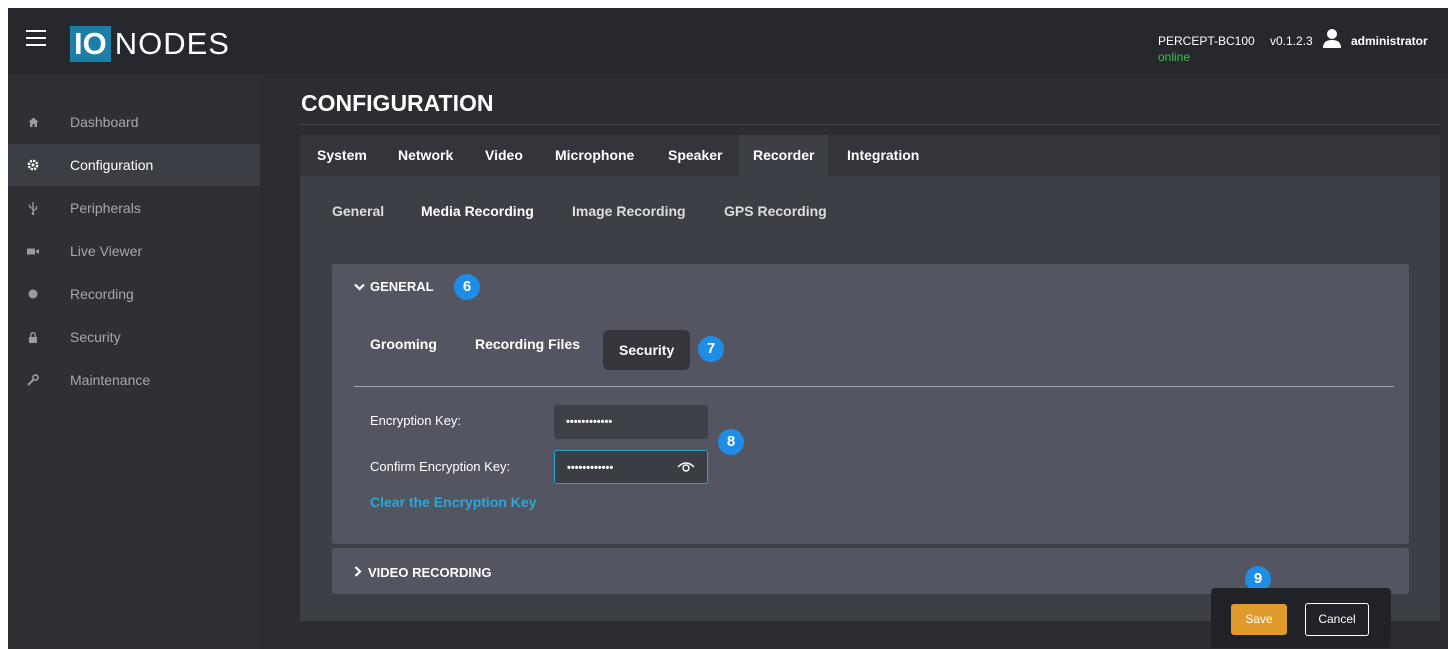 Image resolution: width=1448 pixels, height=649 pixels. Describe the element at coordinates (504, 155) in the screenshot. I see `tab-video: Video` at that location.